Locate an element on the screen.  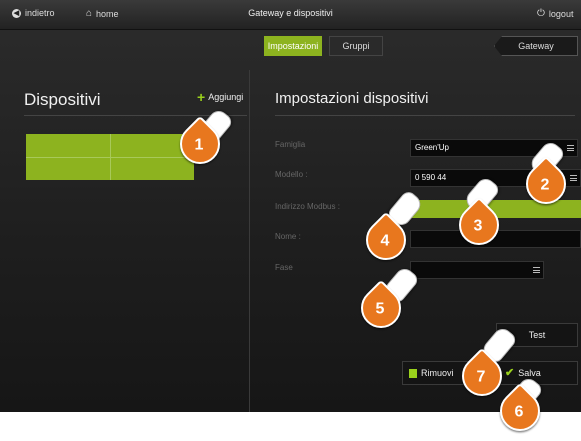
logout-button: ⏻ logout is located at coordinates (555, 13).